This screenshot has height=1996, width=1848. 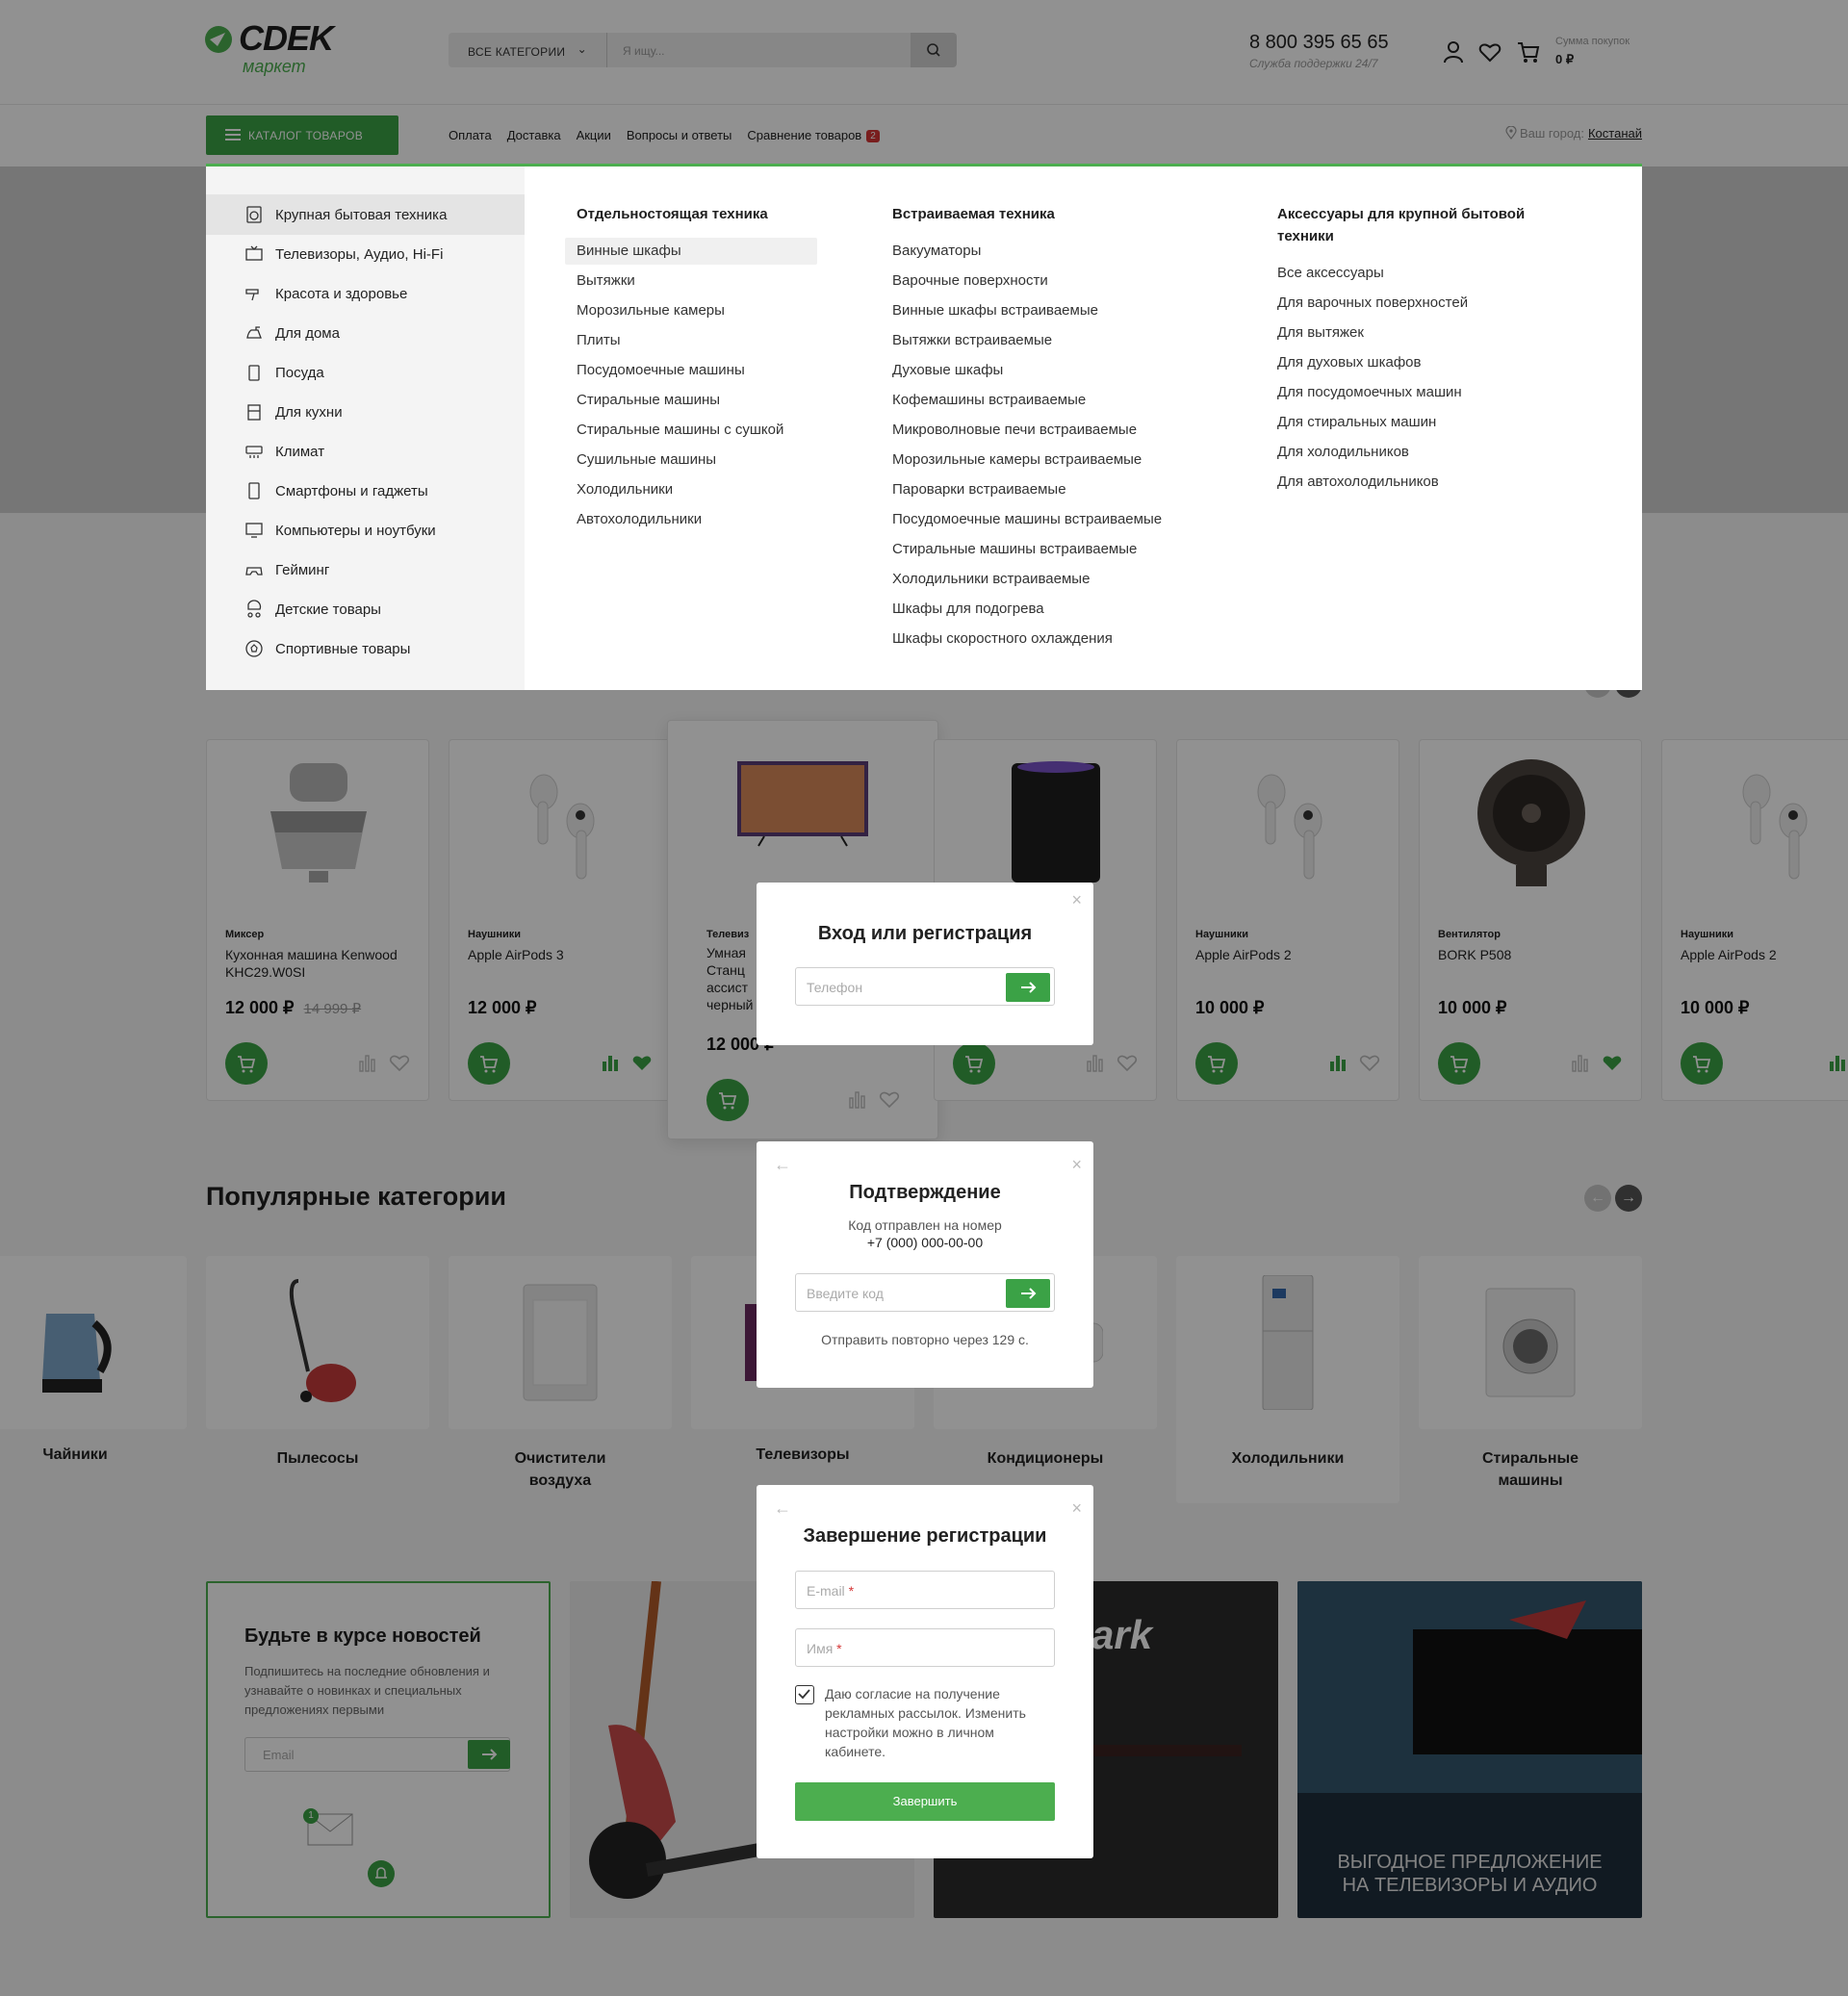 What do you see at coordinates (365, 333) in the screenshot?
I see `catalog-item-home: Для дома` at bounding box center [365, 333].